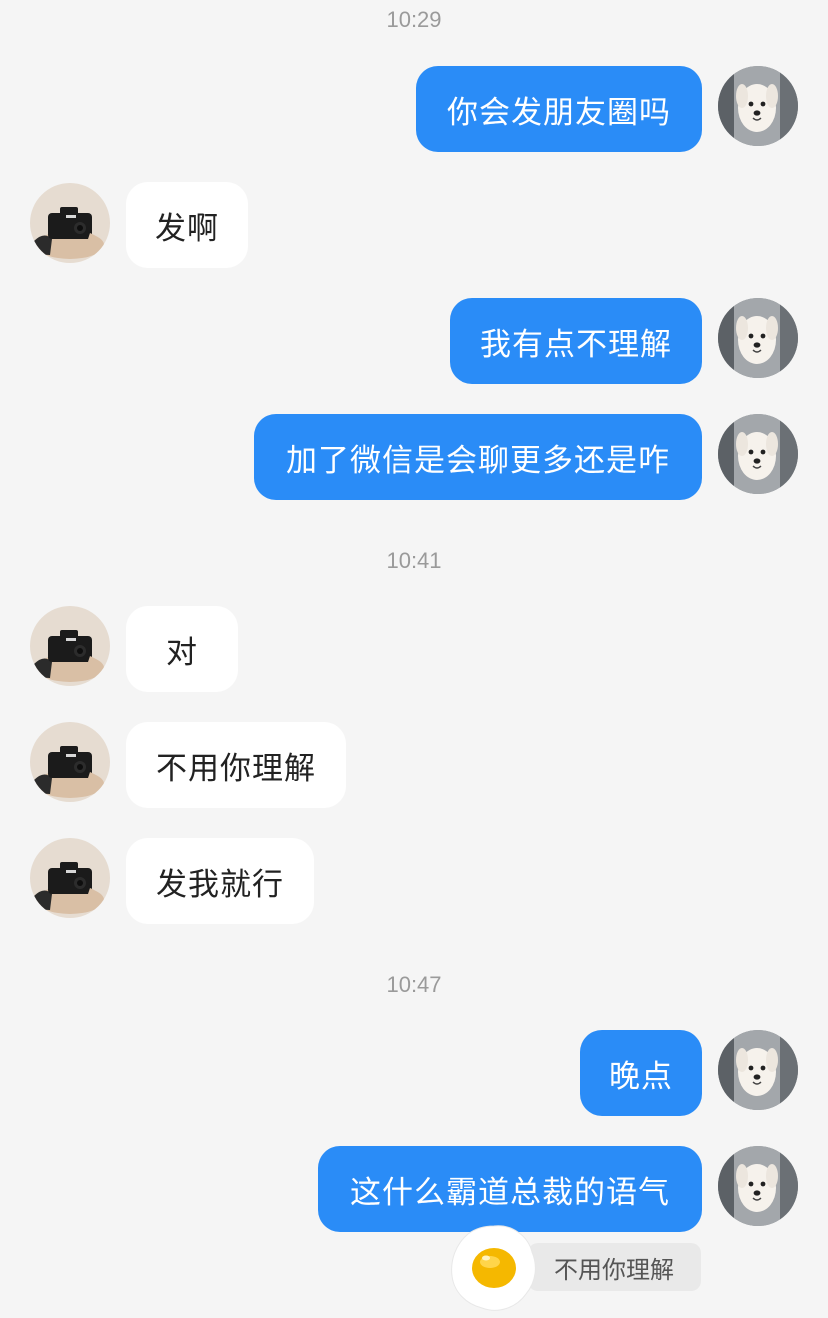  What do you see at coordinates (182, 649) in the screenshot?
I see `incoming-message-bubble: 对` at bounding box center [182, 649].